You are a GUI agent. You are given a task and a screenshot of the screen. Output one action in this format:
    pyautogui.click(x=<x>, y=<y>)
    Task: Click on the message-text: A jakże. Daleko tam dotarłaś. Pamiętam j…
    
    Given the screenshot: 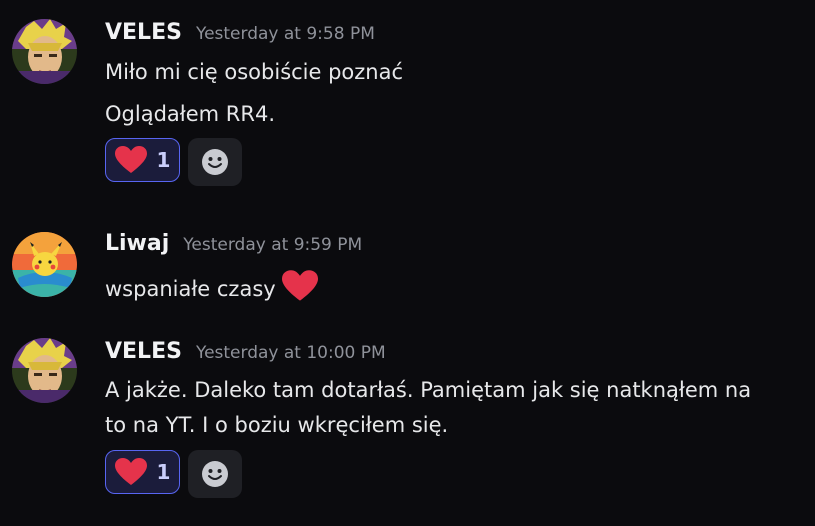 What is the action you would take?
    pyautogui.click(x=428, y=390)
    